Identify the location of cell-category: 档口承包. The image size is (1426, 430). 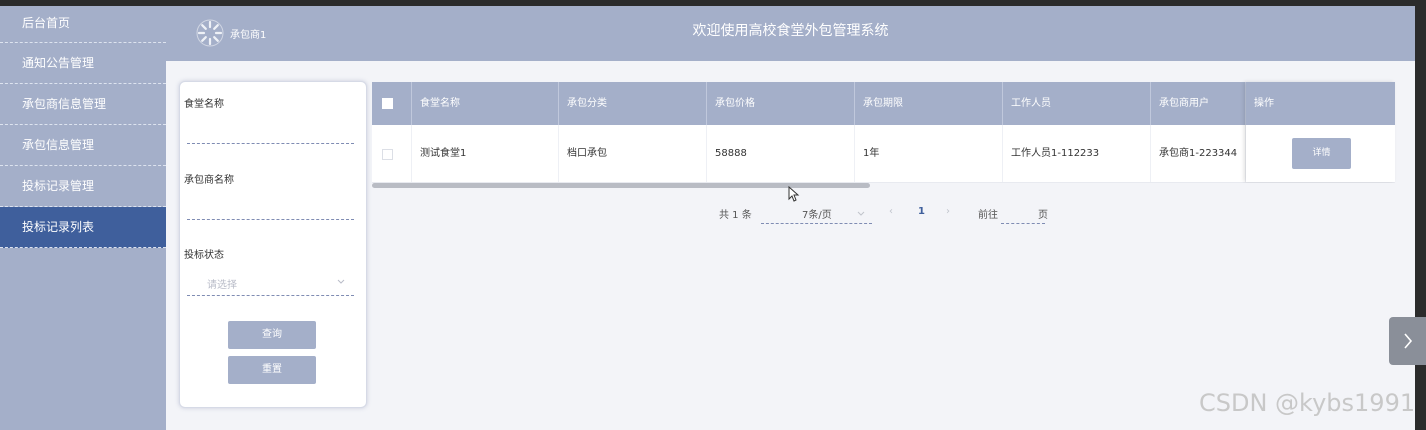
(633, 153).